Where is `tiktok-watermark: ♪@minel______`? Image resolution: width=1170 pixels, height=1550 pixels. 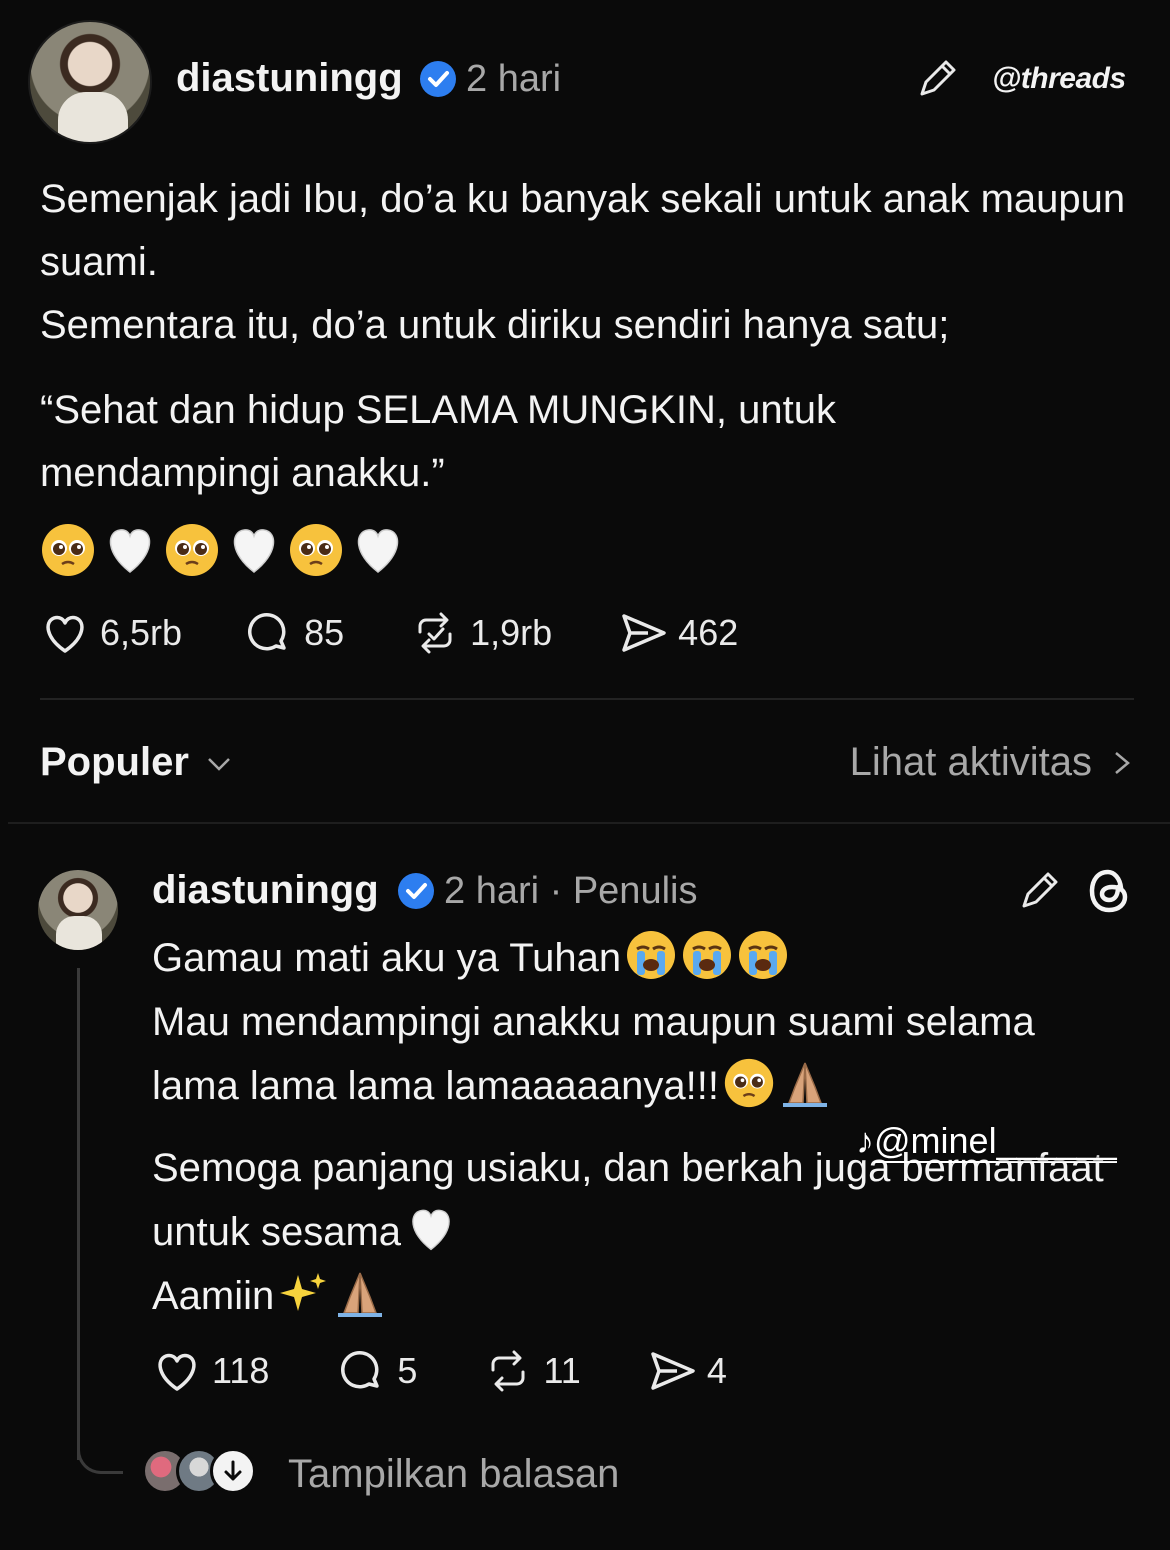 tiktok-watermark: ♪@minel______ is located at coordinates (986, 1141).